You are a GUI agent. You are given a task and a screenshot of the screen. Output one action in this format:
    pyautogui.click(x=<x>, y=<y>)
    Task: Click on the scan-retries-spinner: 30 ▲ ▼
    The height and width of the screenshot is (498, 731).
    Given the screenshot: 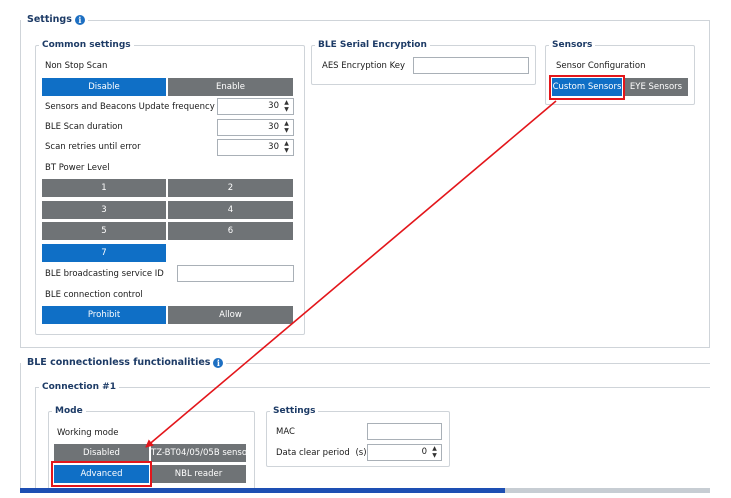 What is the action you would take?
    pyautogui.click(x=255, y=147)
    